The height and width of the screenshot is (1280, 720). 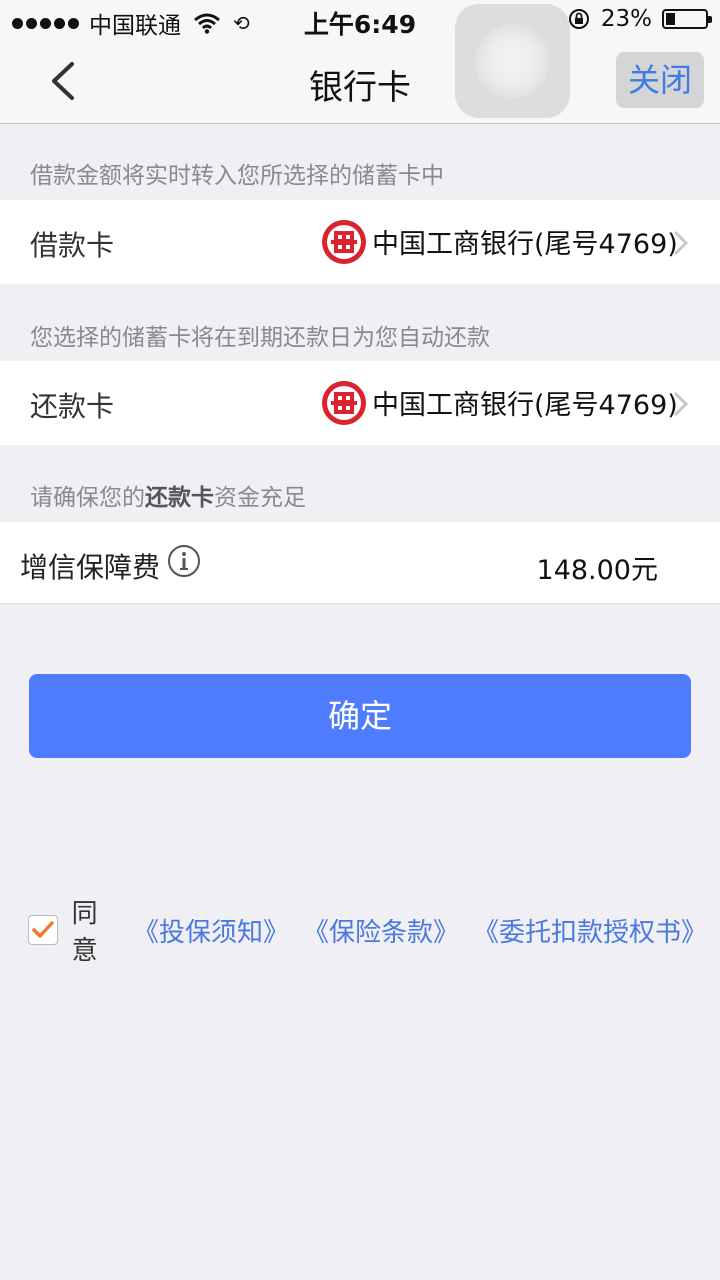 What do you see at coordinates (660, 80) in the screenshot?
I see `close-button: 关闭` at bounding box center [660, 80].